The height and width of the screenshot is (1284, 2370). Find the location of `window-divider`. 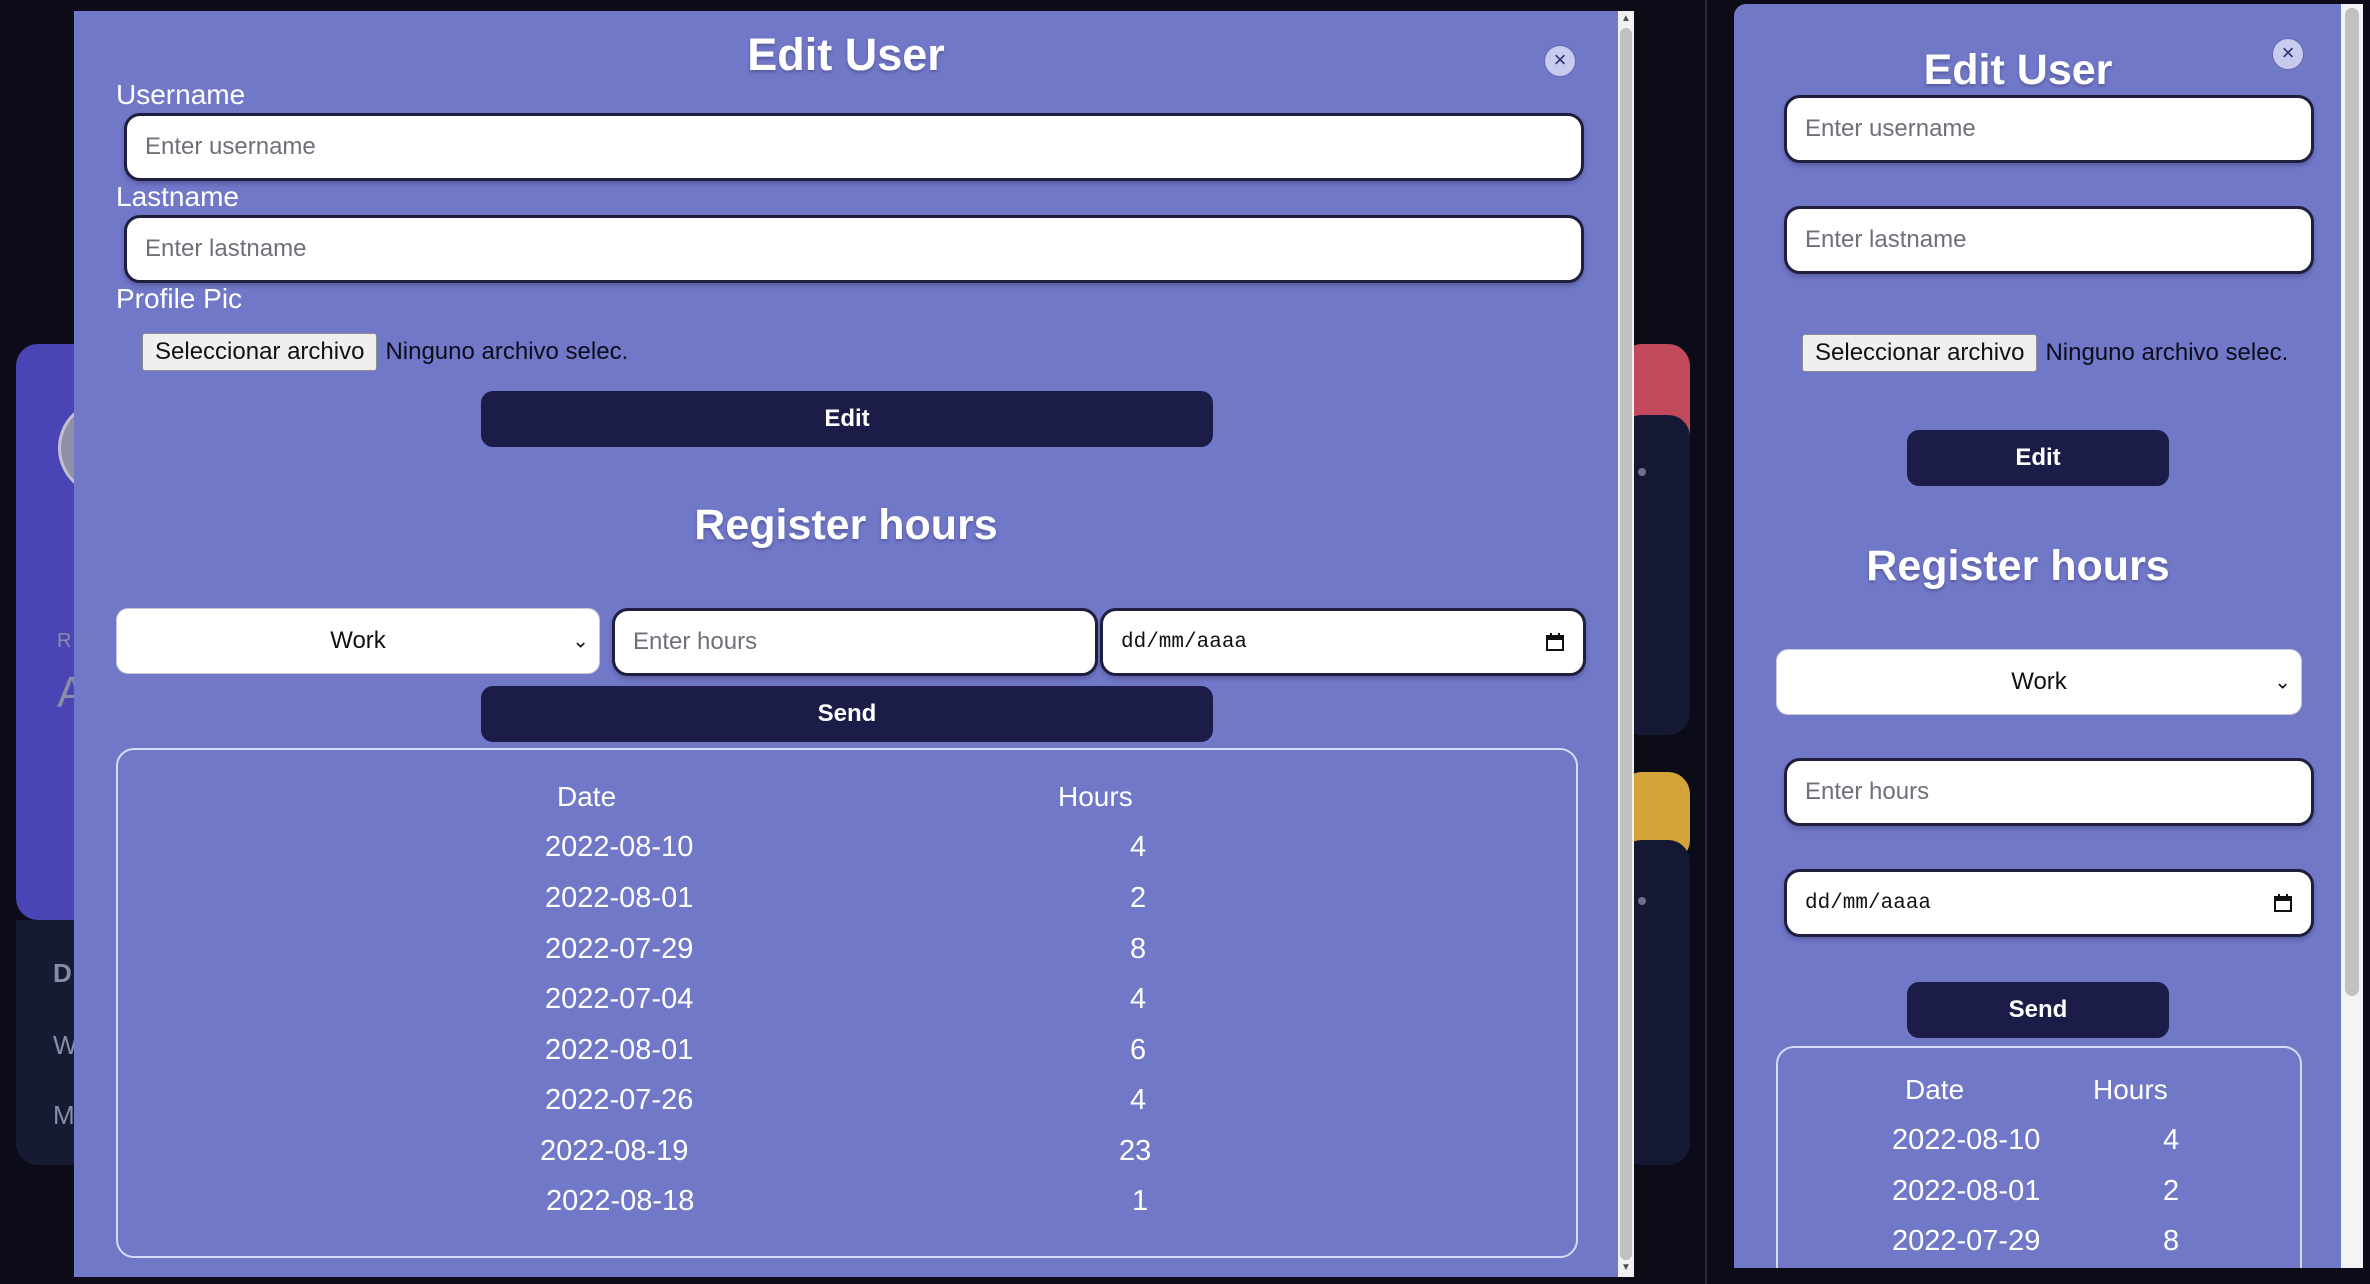

window-divider is located at coordinates (1706, 642).